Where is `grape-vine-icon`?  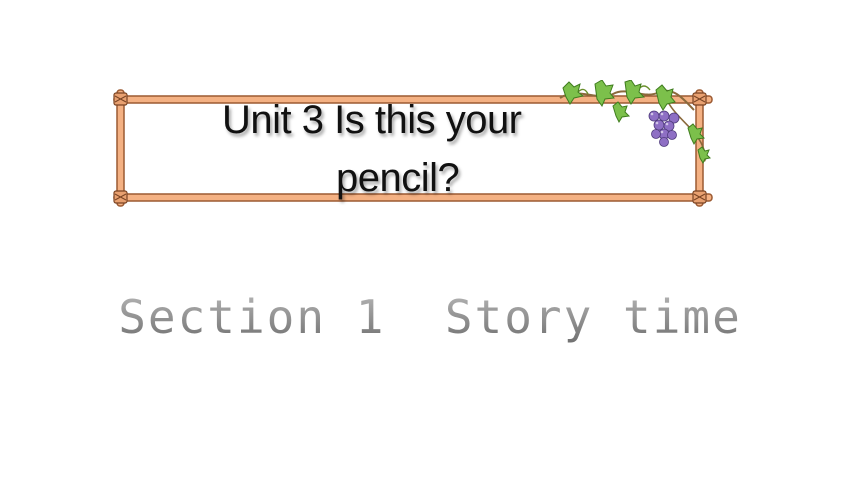
grape-vine-icon is located at coordinates (635, 122).